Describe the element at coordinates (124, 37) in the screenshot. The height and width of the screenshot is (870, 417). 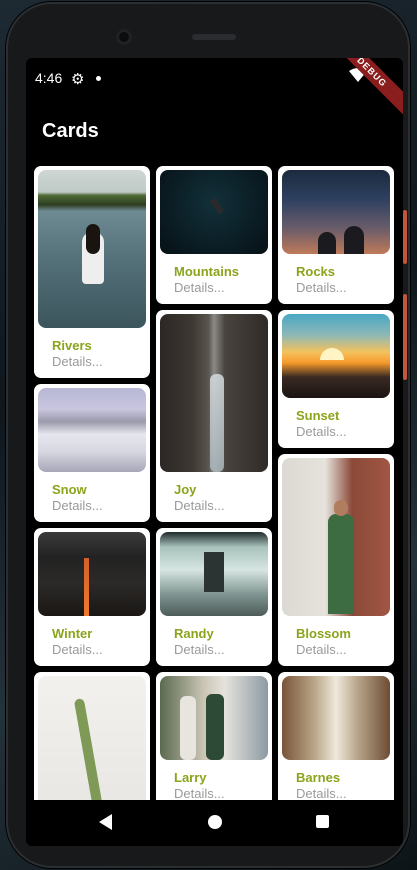
I see `front-camera` at that location.